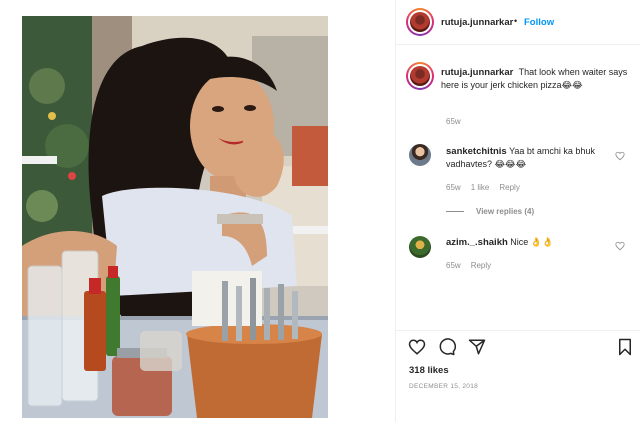 This screenshot has height=422, width=640. Describe the element at coordinates (455, 212) in the screenshot. I see `divider-line` at that location.